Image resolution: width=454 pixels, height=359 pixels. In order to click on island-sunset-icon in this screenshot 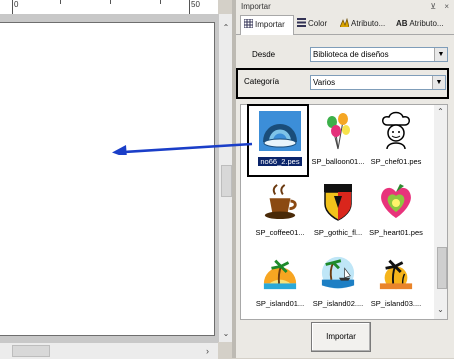, I will do `click(396, 273)`.